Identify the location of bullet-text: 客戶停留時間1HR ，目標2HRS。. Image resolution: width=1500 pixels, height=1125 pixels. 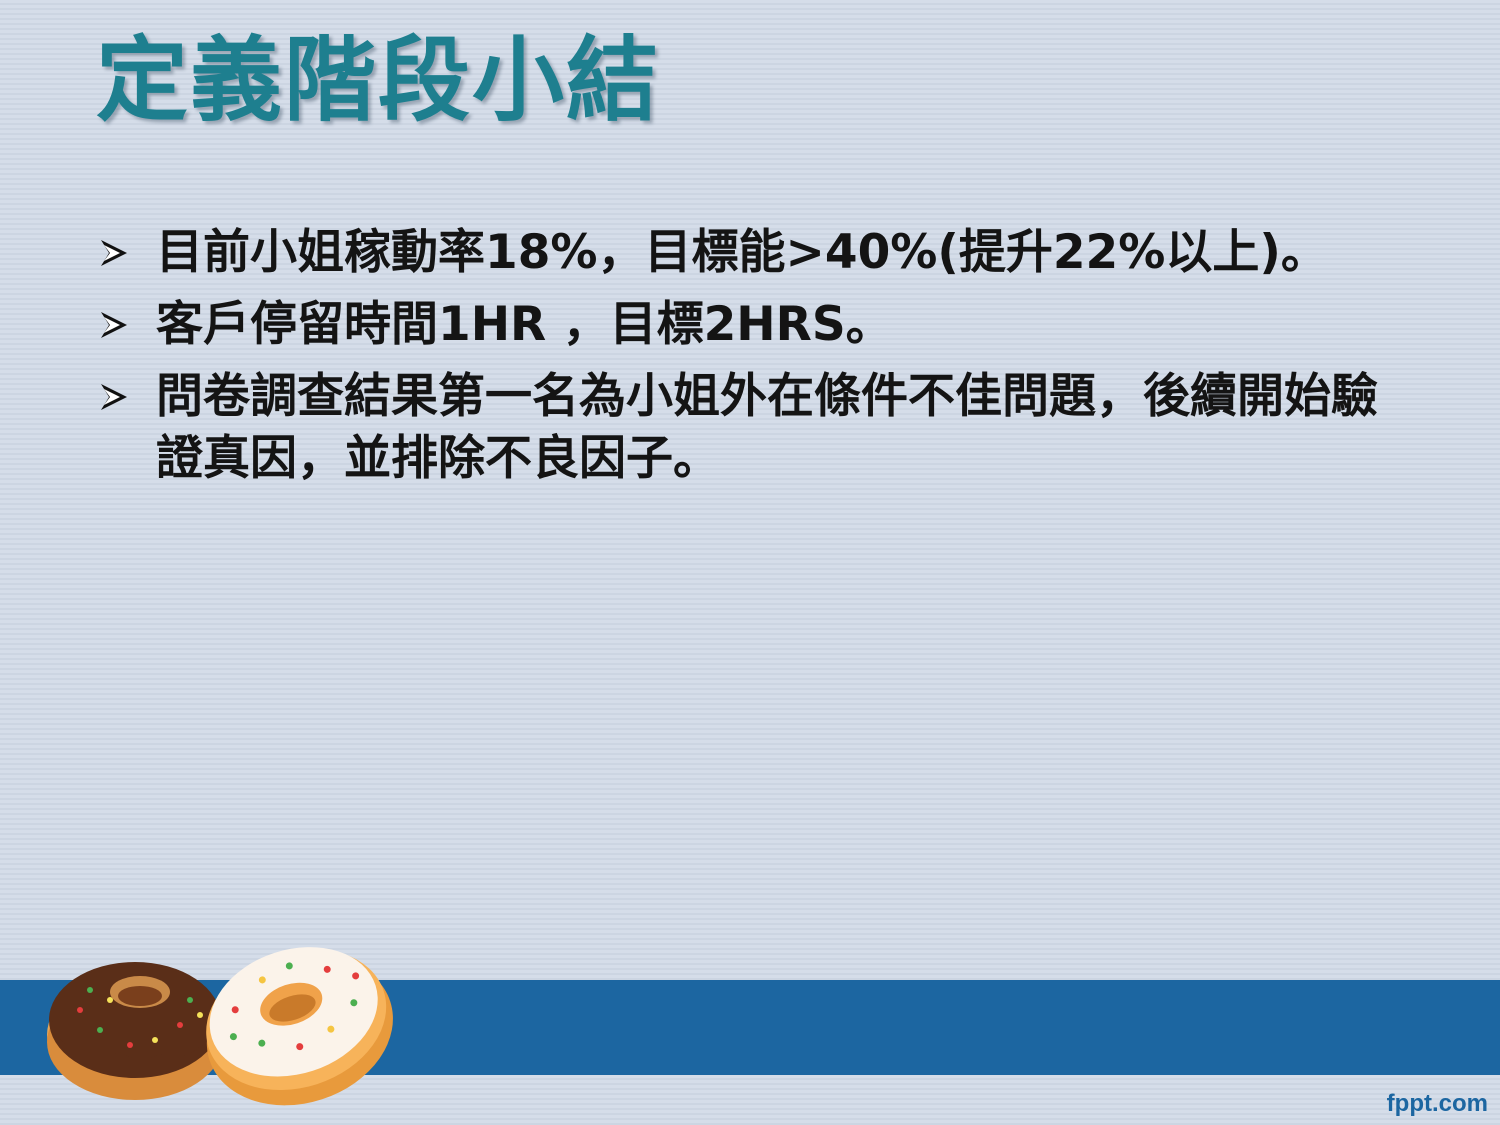
(524, 324).